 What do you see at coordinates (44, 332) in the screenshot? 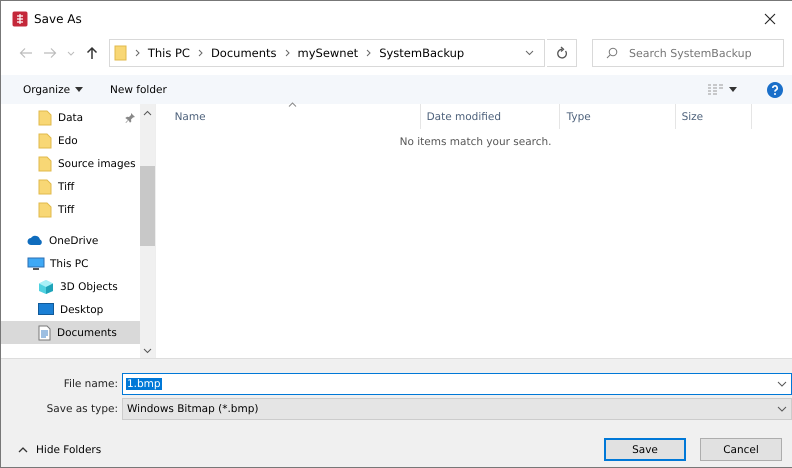
I see `document-icon` at bounding box center [44, 332].